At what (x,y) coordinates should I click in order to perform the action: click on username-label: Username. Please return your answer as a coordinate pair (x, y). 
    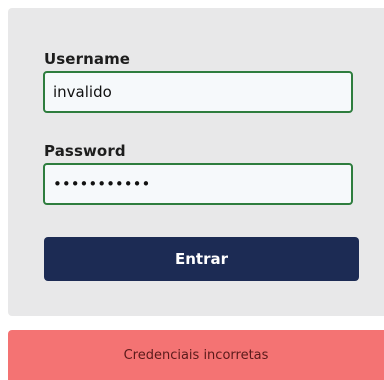
    Looking at the image, I should click on (87, 59).